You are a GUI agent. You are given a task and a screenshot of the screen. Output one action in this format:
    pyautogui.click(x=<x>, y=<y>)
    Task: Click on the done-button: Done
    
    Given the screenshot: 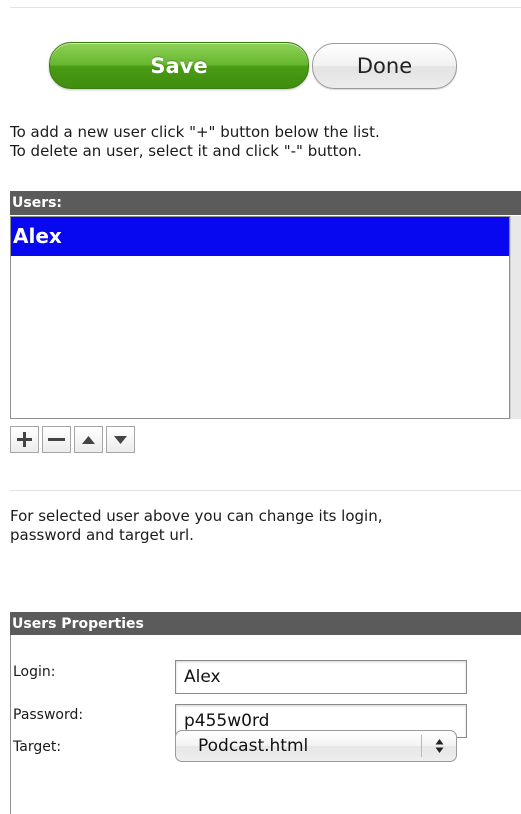 What is the action you would take?
    pyautogui.click(x=384, y=66)
    